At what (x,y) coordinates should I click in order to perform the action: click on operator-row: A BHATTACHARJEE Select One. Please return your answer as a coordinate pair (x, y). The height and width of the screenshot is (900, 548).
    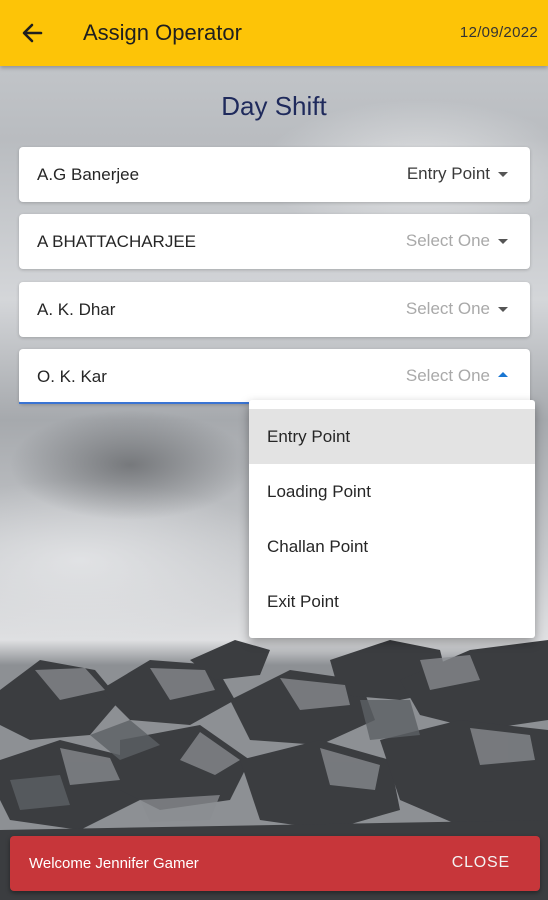
    Looking at the image, I should click on (274, 241).